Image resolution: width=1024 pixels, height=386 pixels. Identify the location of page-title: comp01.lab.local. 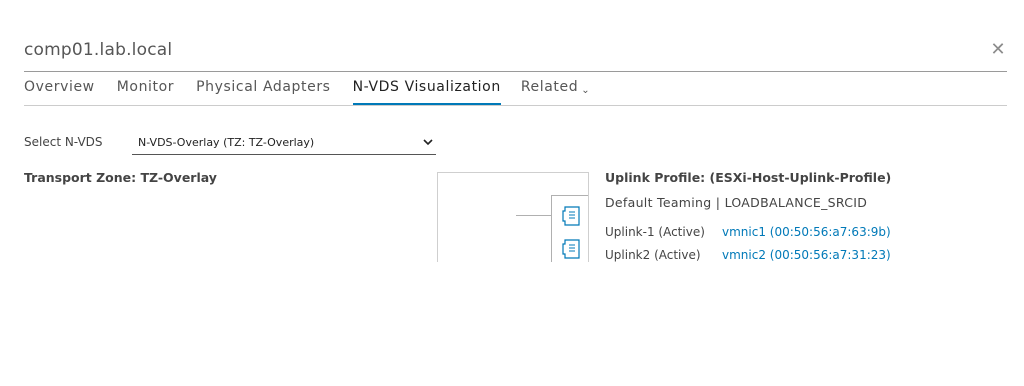
(98, 50).